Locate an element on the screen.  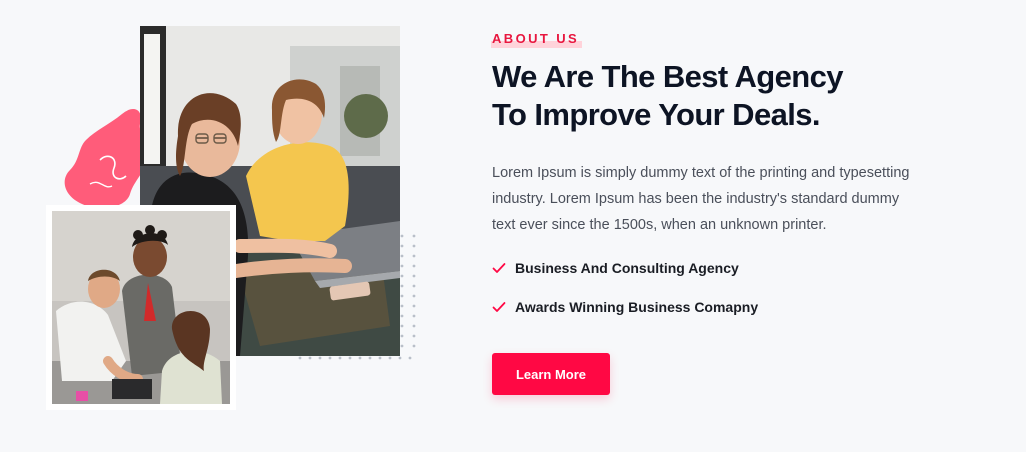
feature-item: Awards Winning Business Comapny is located at coordinates (625, 307).